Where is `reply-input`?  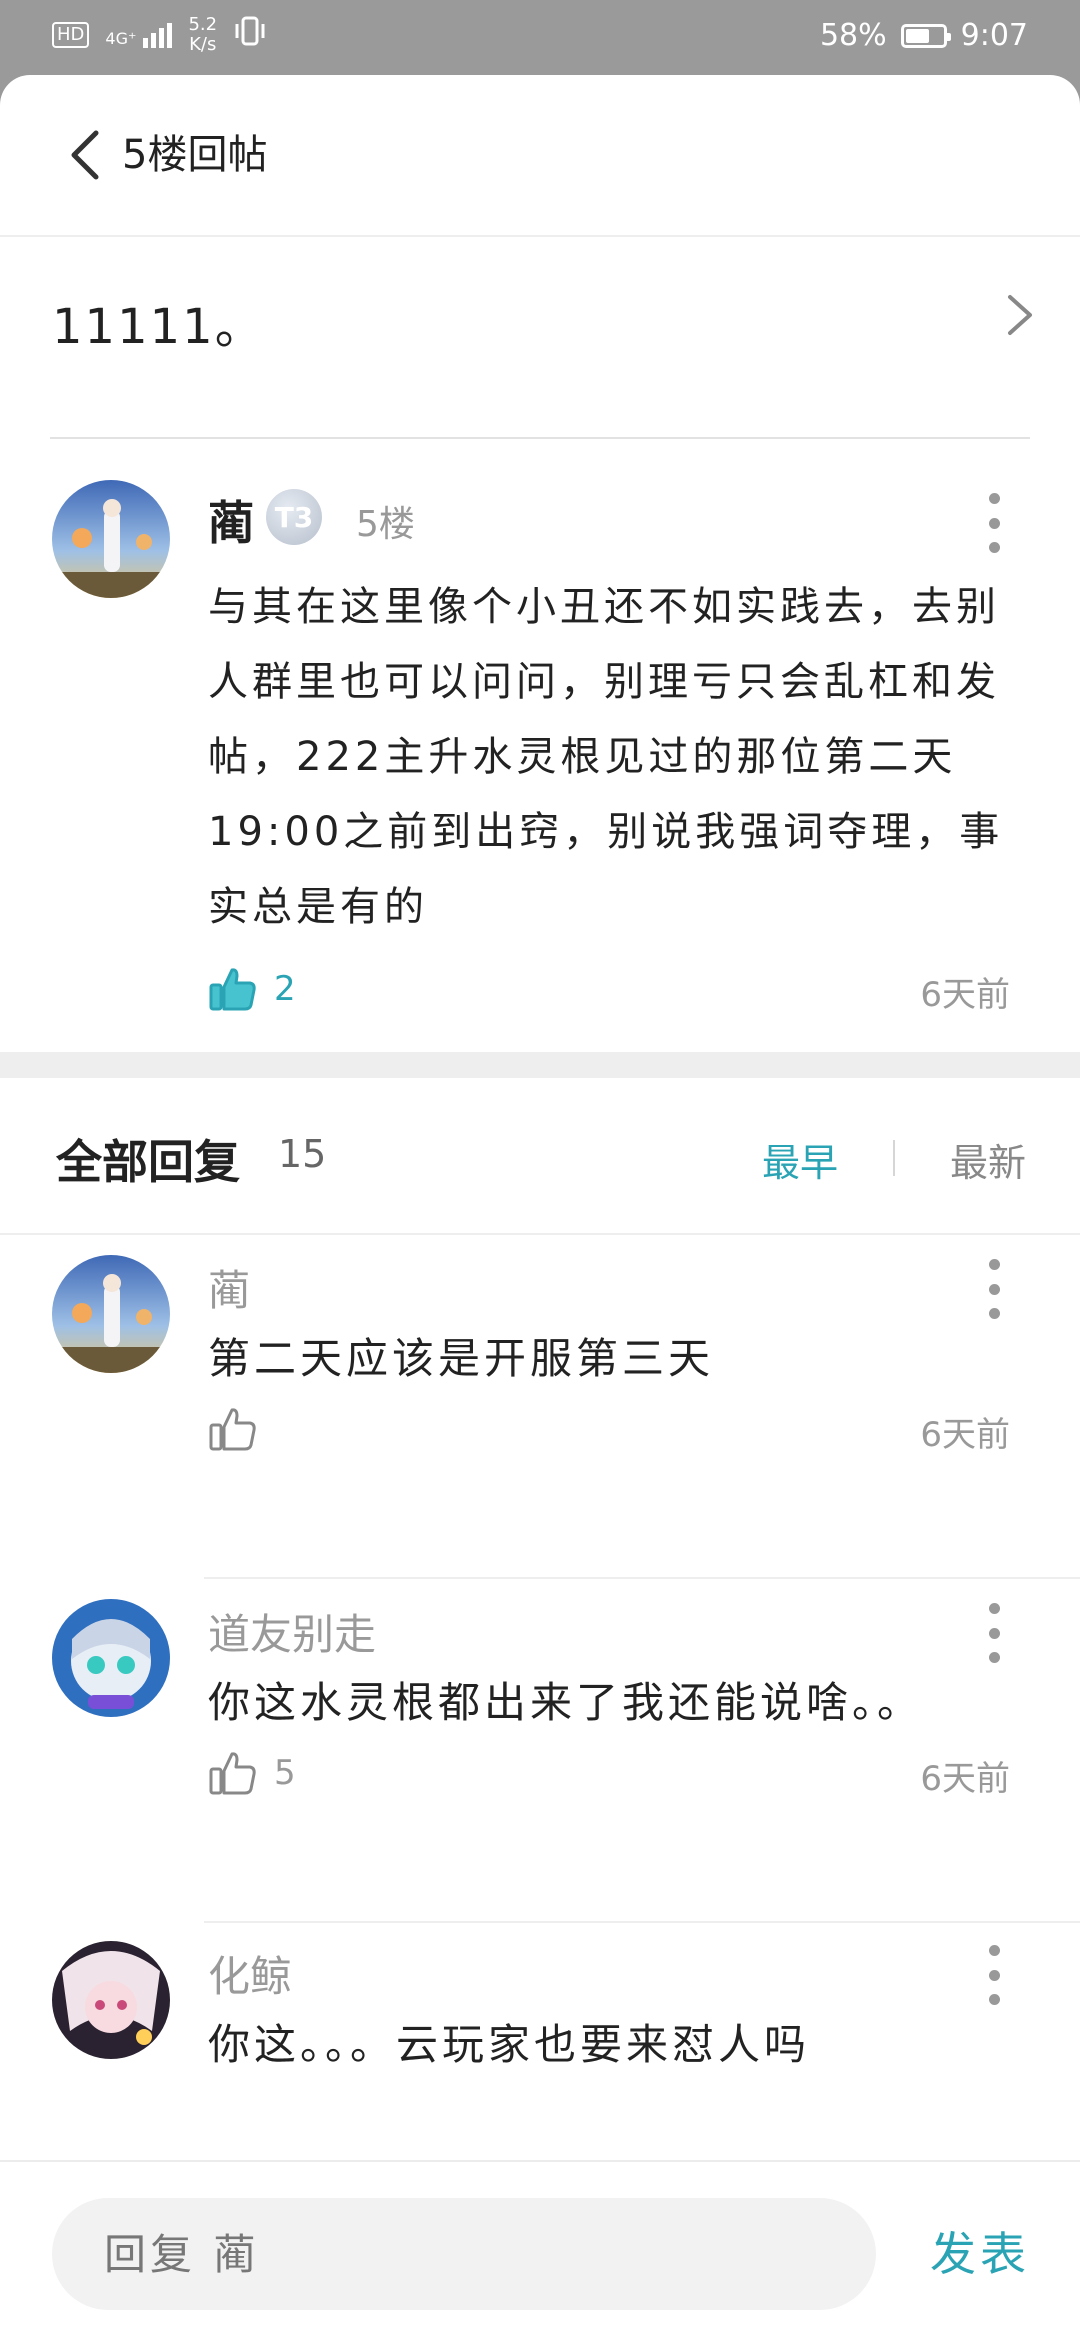 reply-input is located at coordinates (464, 2254).